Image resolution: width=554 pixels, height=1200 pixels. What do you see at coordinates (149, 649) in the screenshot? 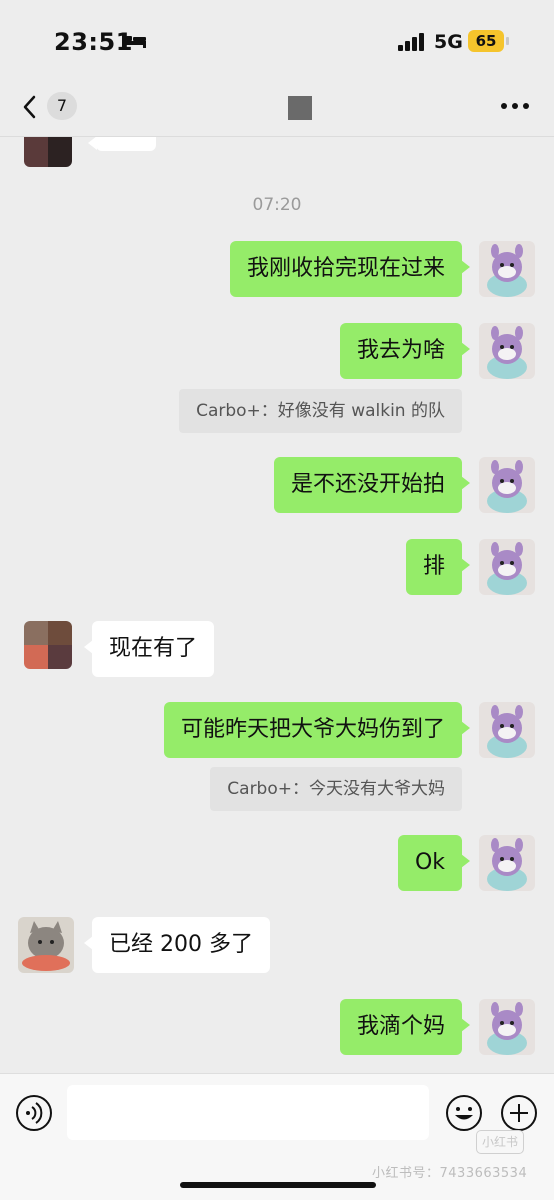
I see `received-message-bubble: 现在有了` at bounding box center [149, 649].